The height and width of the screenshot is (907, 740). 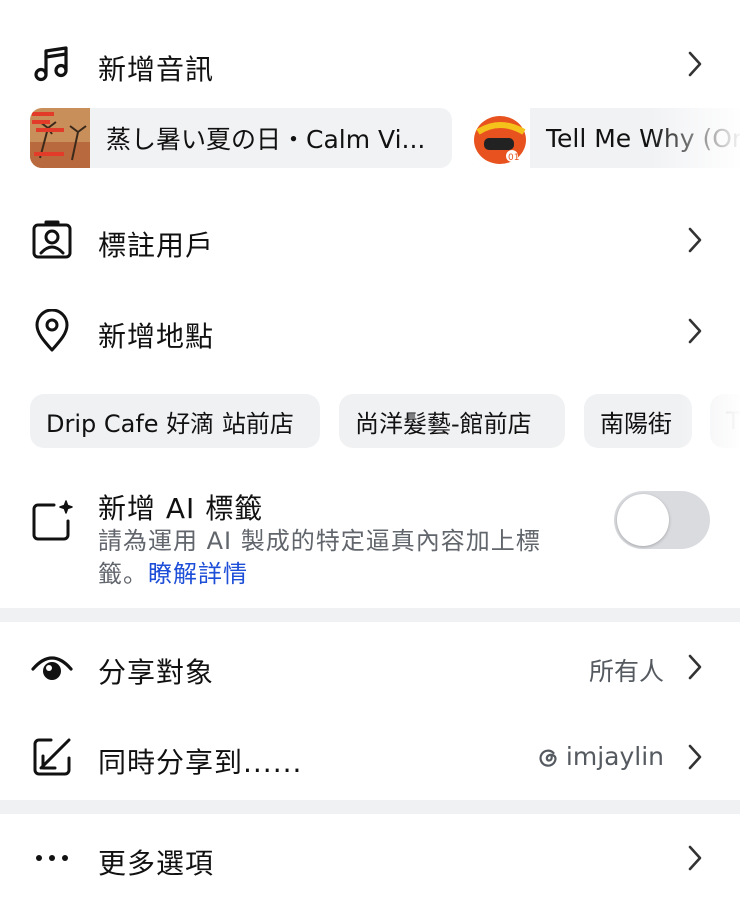 I want to click on location-suggestions: Drip Cafe 好滴 站前店 尚洋髮藝-館前店 南陽街 T, so click(x=370, y=421).